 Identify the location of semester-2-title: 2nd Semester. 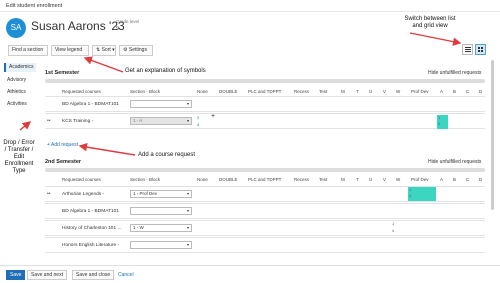
(63, 162).